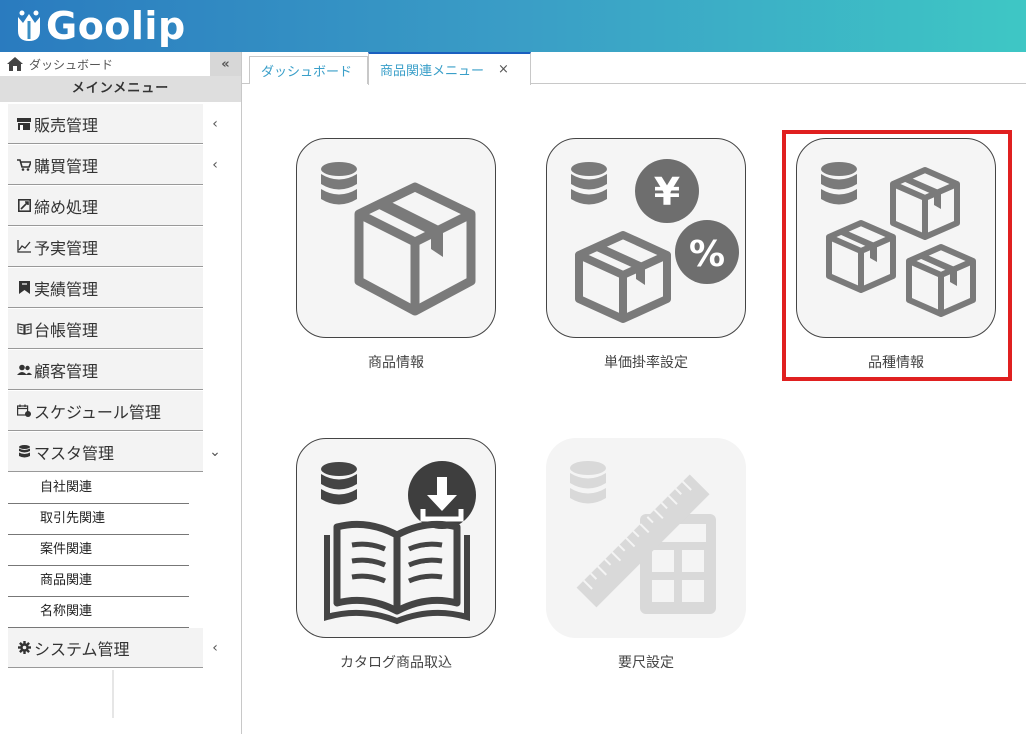  I want to click on tile-price-rate: ¥ %, so click(646, 238).